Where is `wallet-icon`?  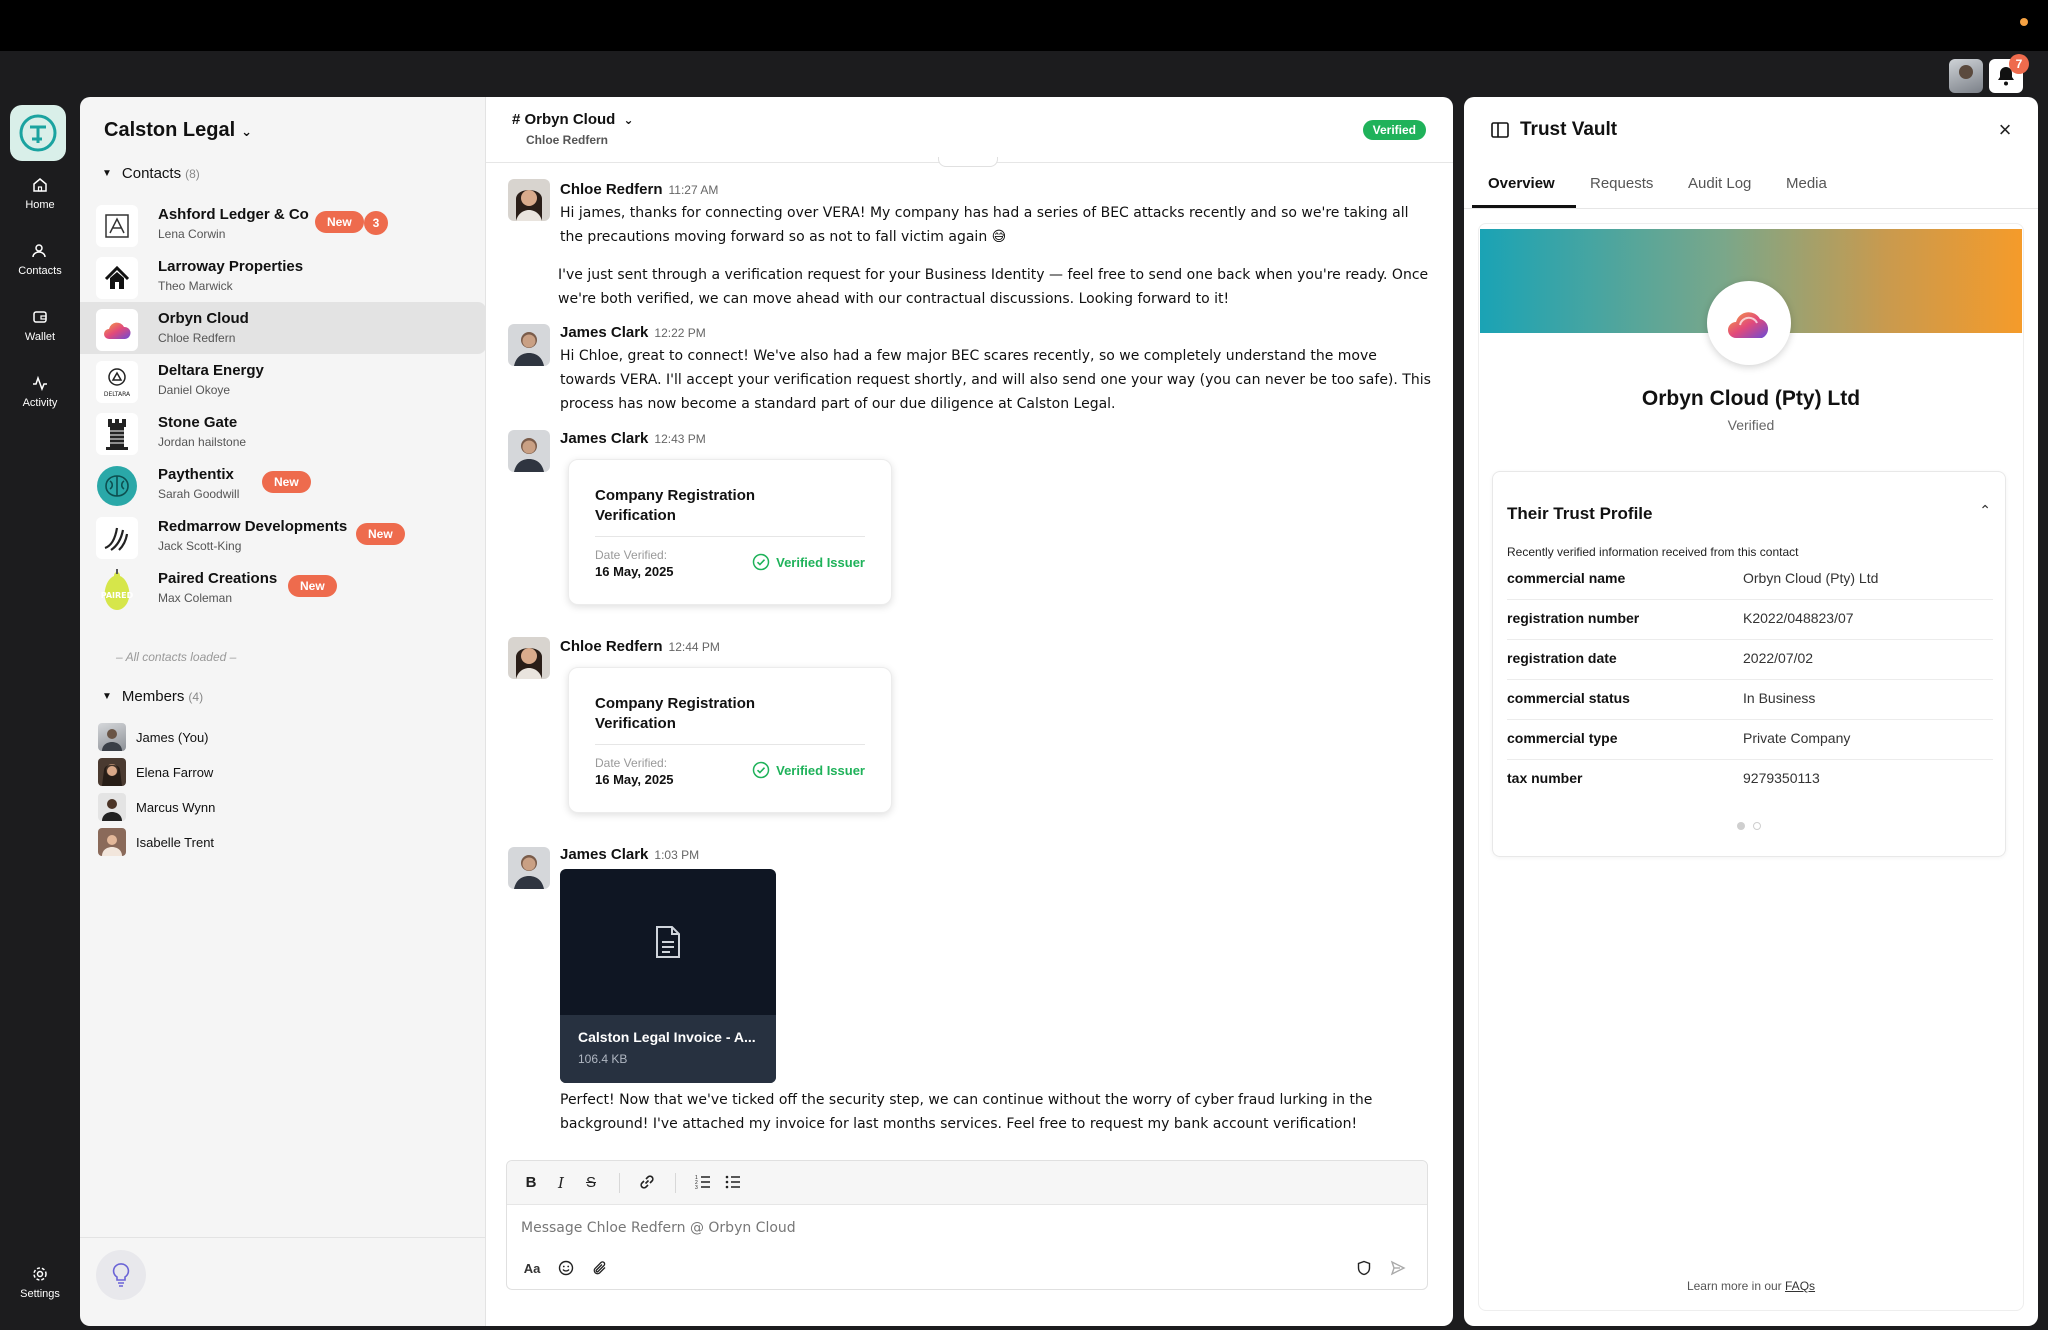
wallet-icon is located at coordinates (40, 317).